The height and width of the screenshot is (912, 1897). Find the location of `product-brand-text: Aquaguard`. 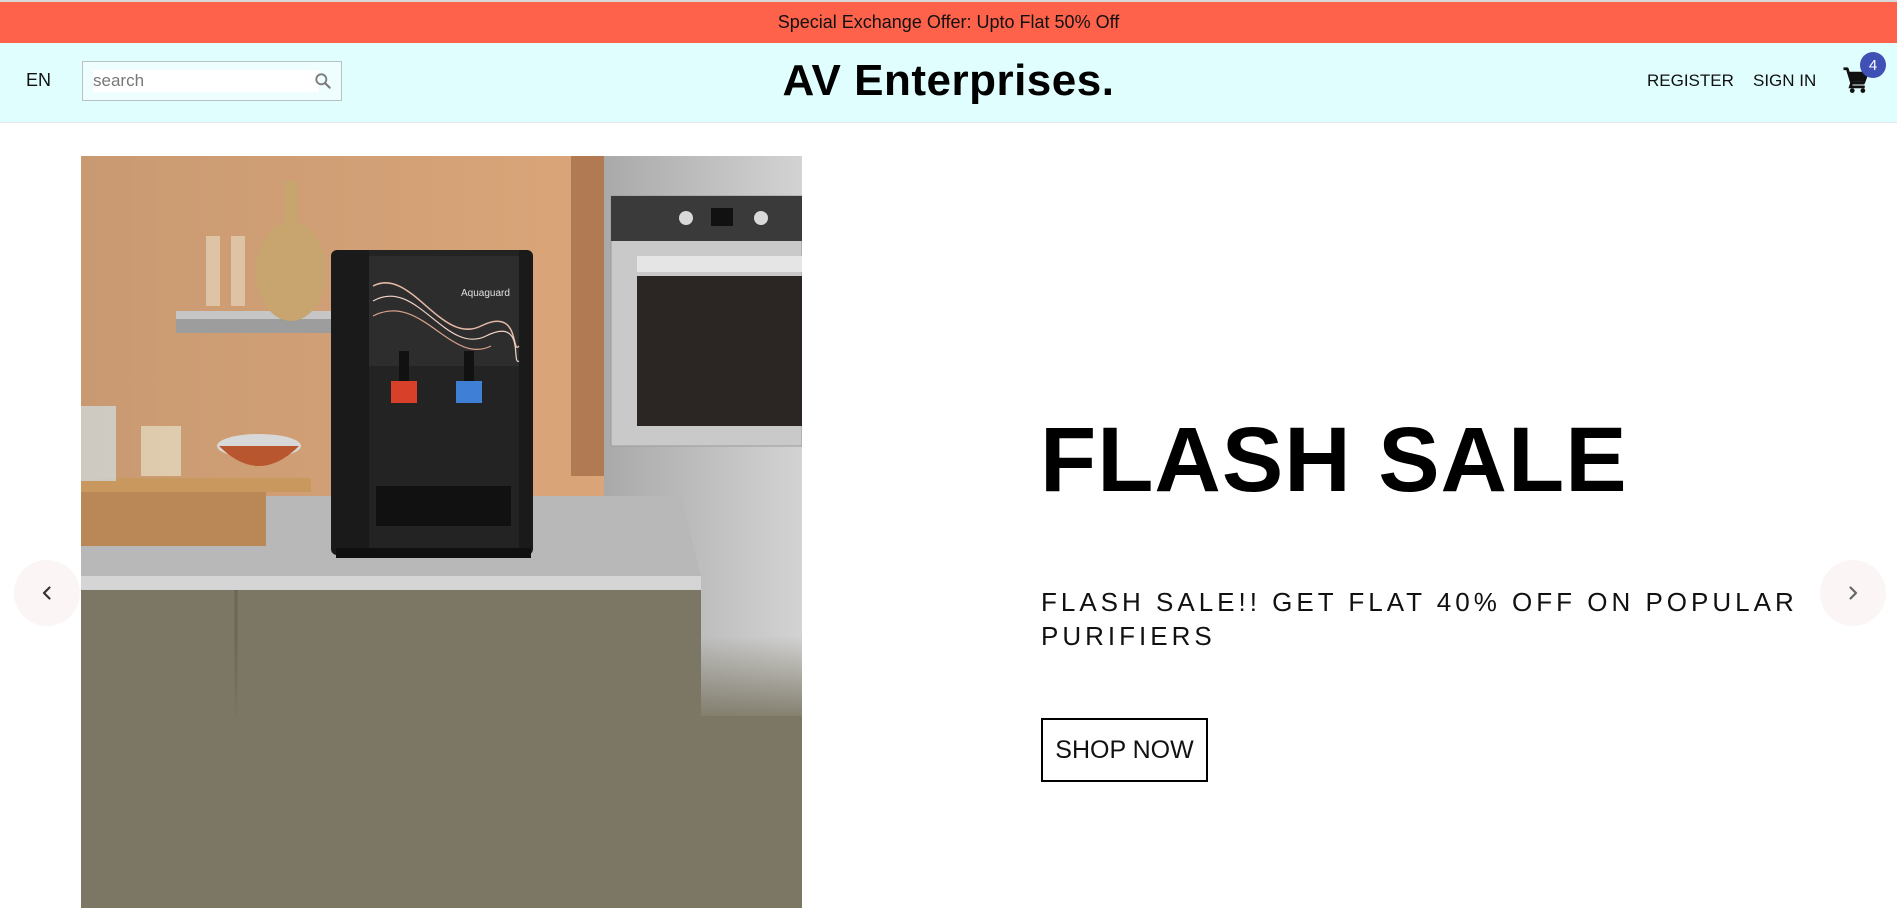

product-brand-text: Aquaguard is located at coordinates (485, 293).